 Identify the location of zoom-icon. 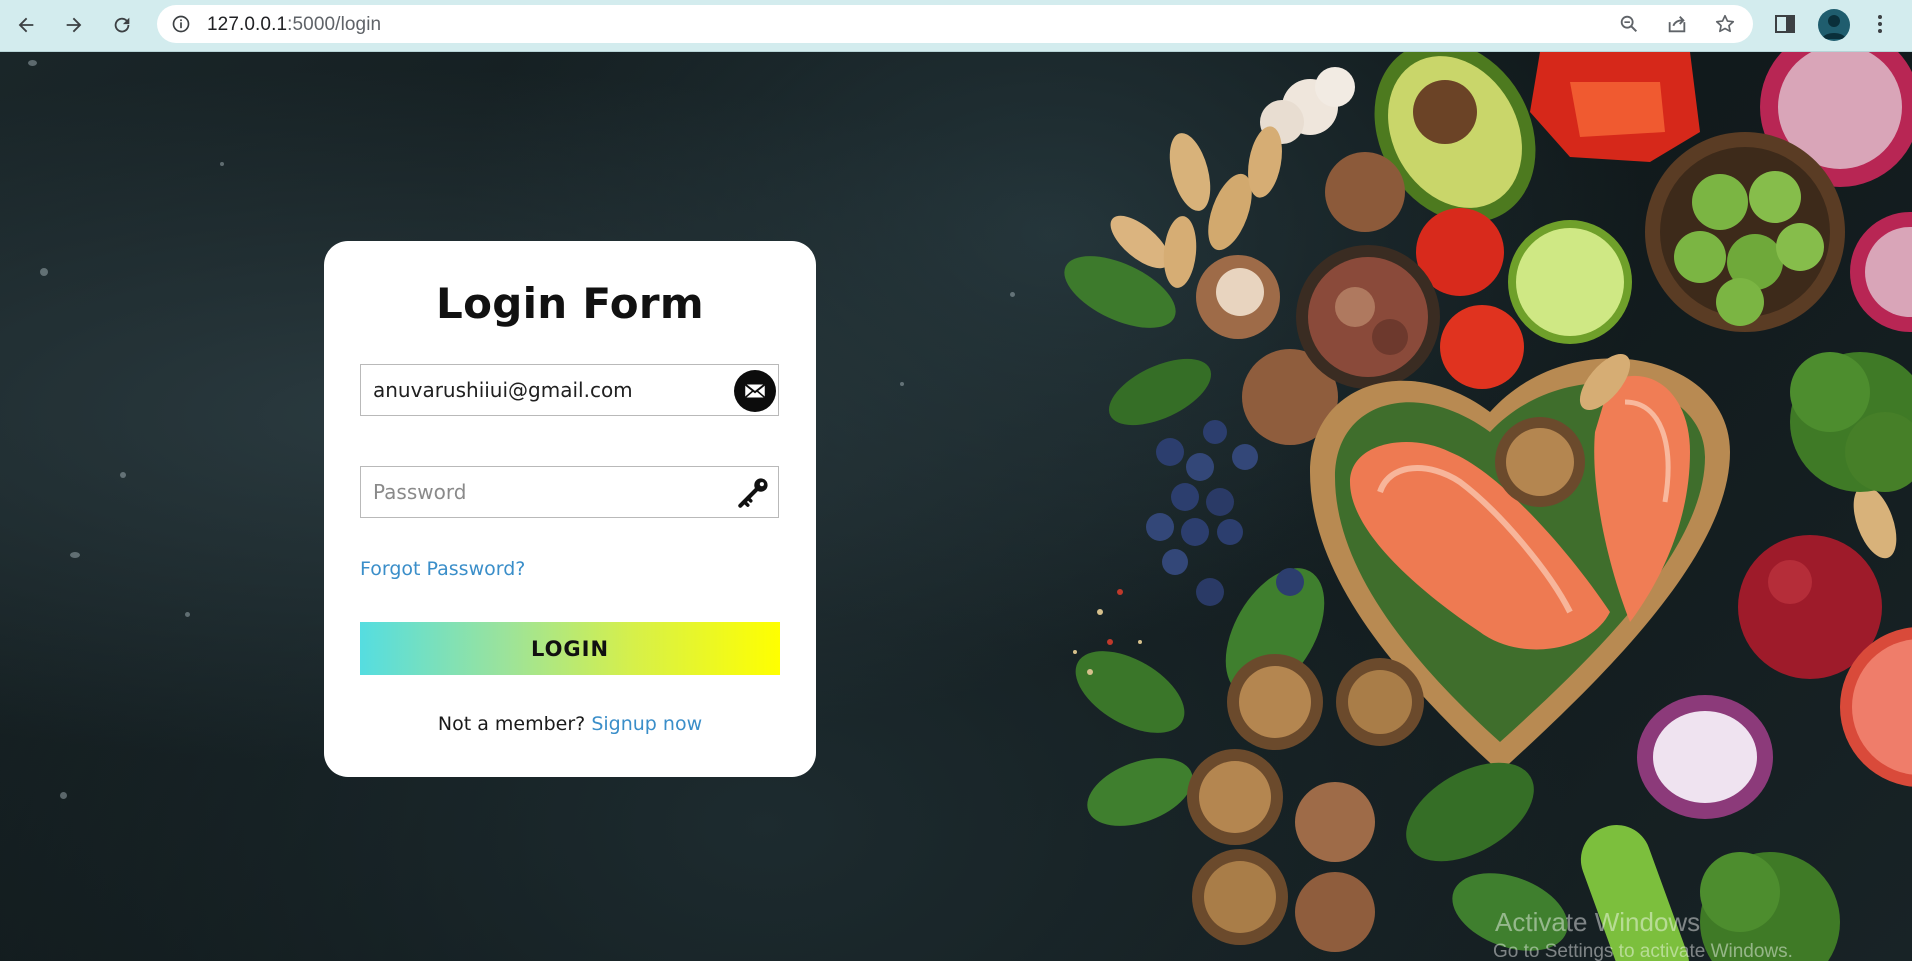
(1629, 24).